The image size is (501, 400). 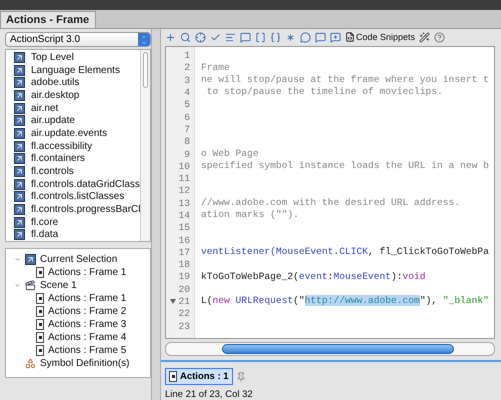 What do you see at coordinates (184, 228) in the screenshot?
I see `line-number: 15` at bounding box center [184, 228].